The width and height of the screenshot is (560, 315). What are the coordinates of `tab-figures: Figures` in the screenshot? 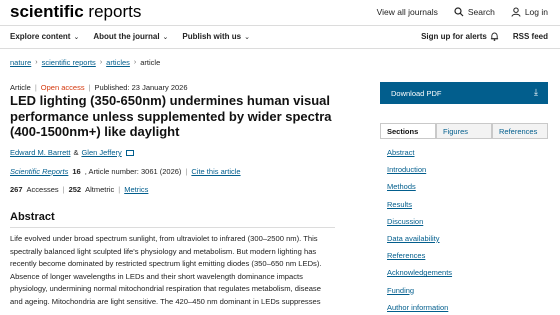 It's located at (464, 130).